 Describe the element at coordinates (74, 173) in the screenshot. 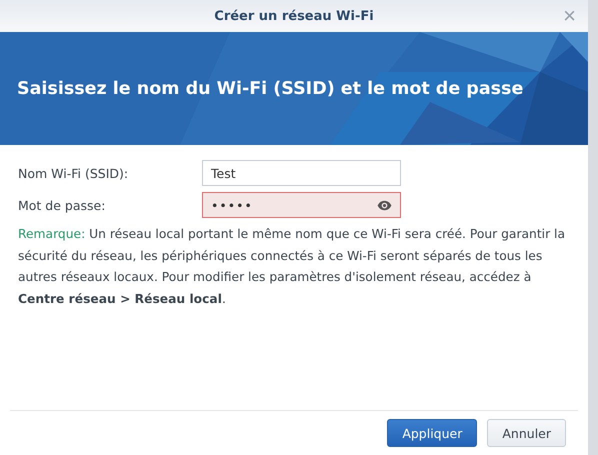

I see `field-label: Nom Wi-Fi (SSID):` at that location.